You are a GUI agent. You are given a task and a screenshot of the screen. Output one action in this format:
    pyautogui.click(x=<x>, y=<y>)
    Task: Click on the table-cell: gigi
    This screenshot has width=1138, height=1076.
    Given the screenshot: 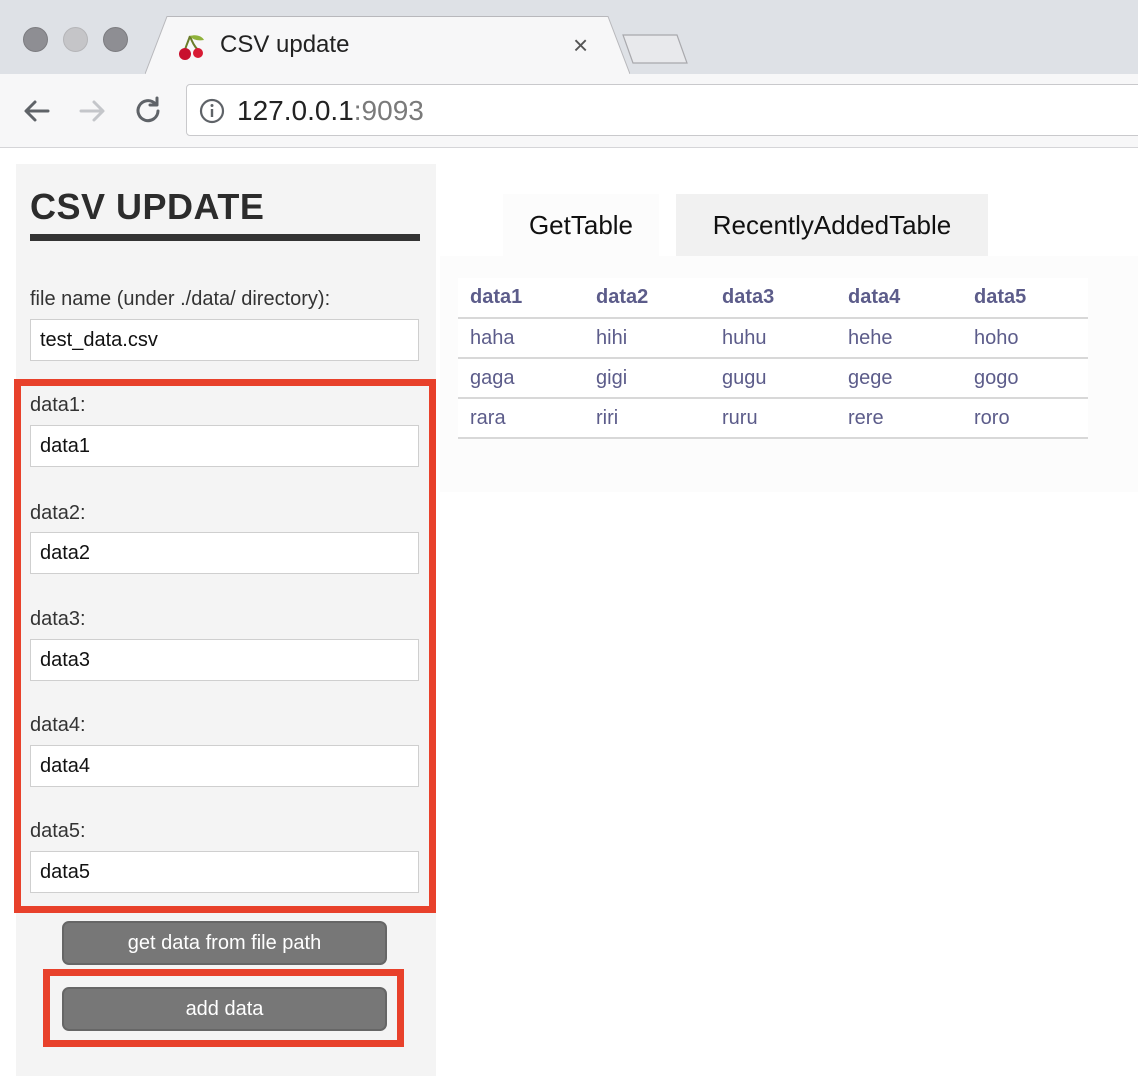 What is the action you would take?
    pyautogui.click(x=647, y=378)
    